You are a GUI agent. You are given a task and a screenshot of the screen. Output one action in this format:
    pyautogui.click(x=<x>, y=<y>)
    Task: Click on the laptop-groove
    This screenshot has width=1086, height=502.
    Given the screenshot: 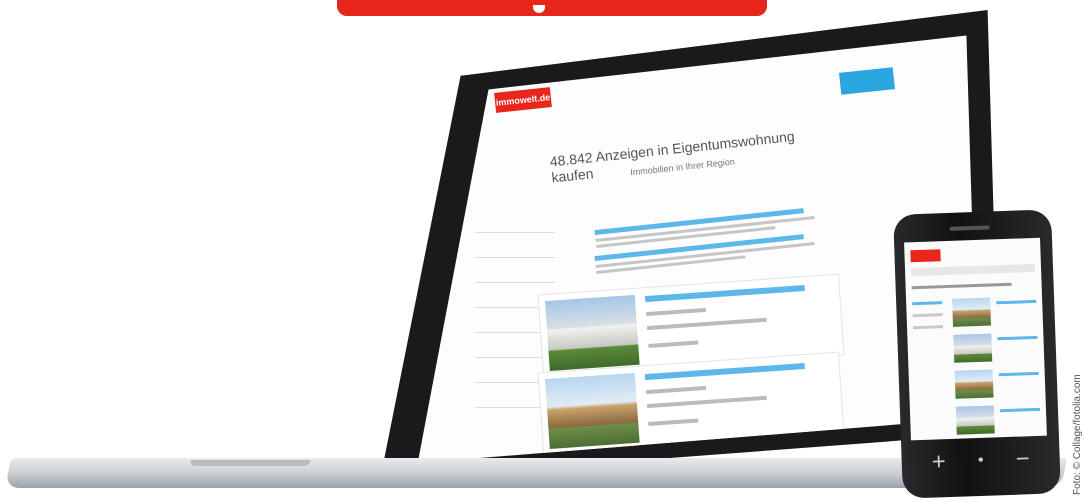 What is the action you would take?
    pyautogui.click(x=250, y=463)
    